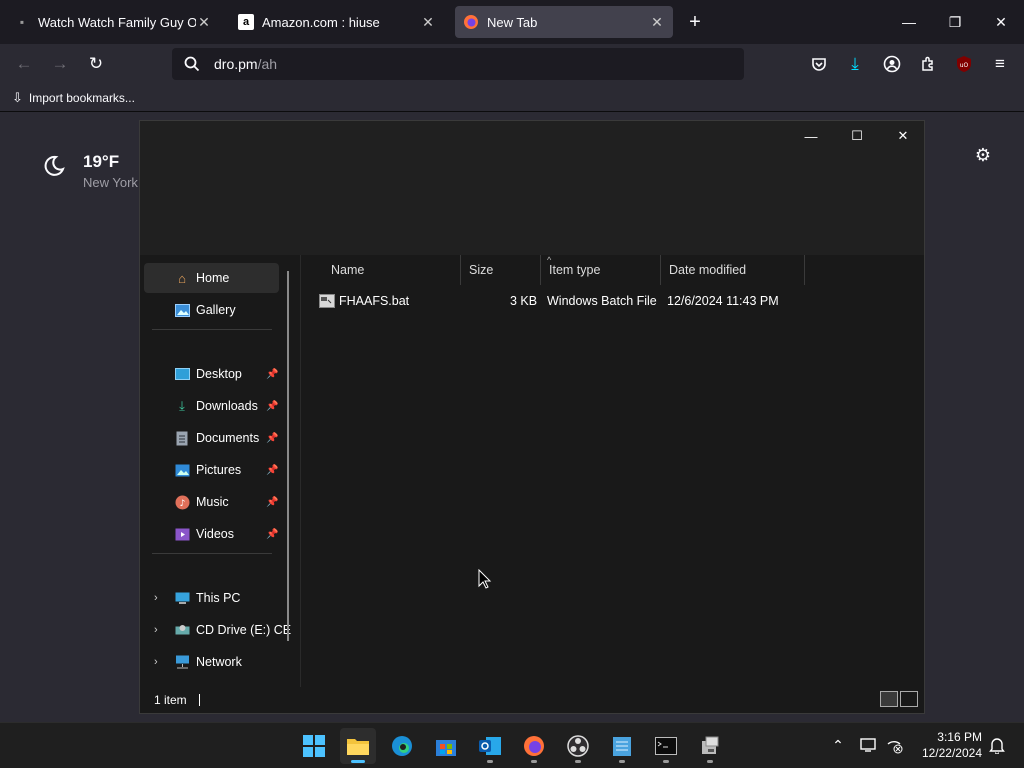 The image size is (1024, 768). What do you see at coordinates (578, 746) in the screenshot?
I see `obs-icon` at bounding box center [578, 746].